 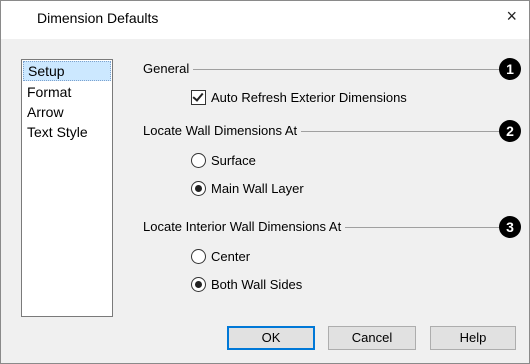 I want to click on window-title: Dimension Defaults, so click(x=98, y=18).